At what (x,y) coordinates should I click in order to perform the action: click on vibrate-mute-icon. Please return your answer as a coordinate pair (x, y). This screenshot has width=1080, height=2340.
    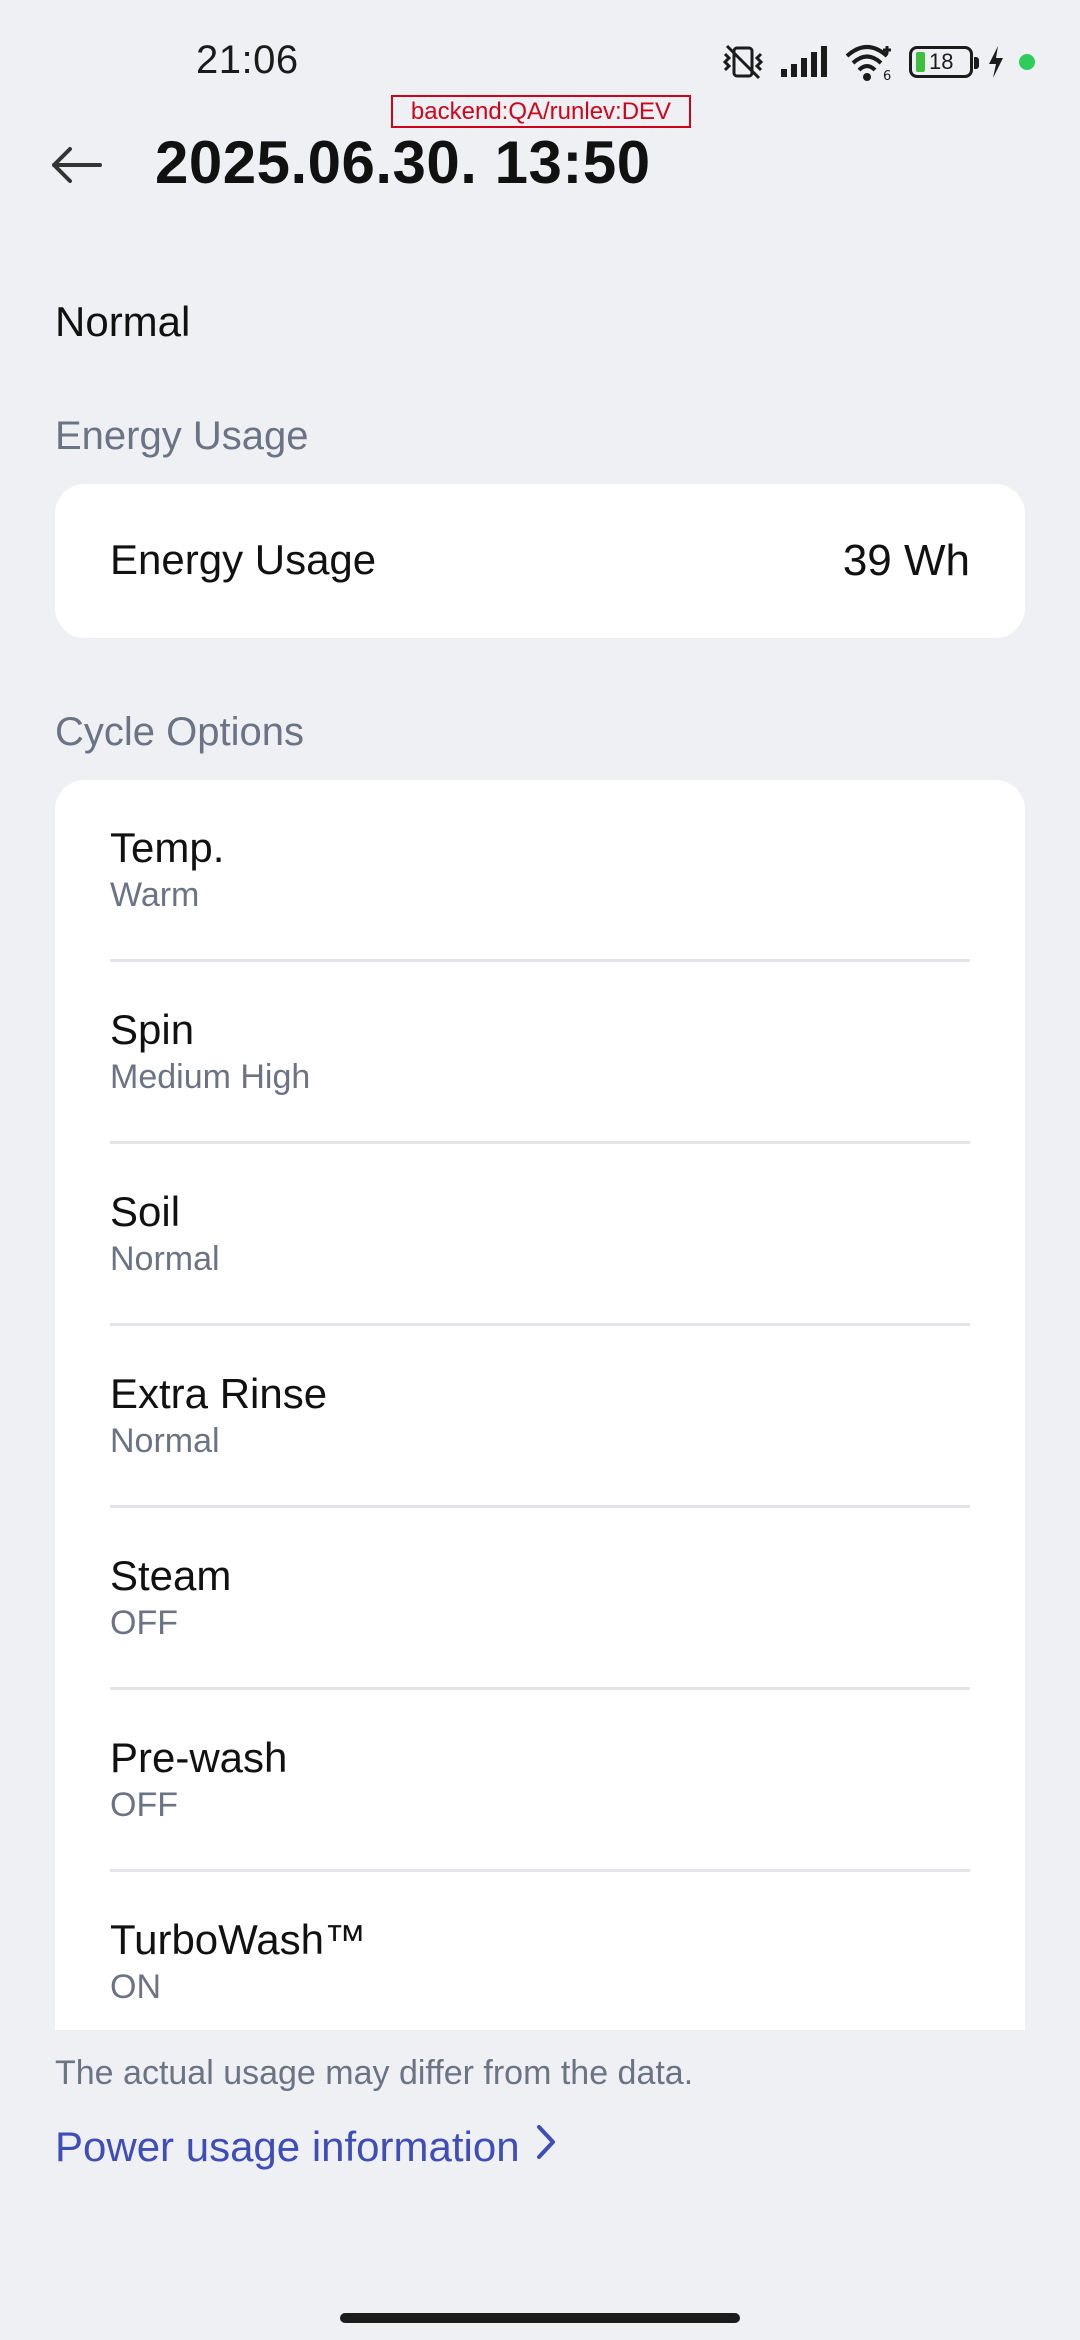
    Looking at the image, I should click on (743, 62).